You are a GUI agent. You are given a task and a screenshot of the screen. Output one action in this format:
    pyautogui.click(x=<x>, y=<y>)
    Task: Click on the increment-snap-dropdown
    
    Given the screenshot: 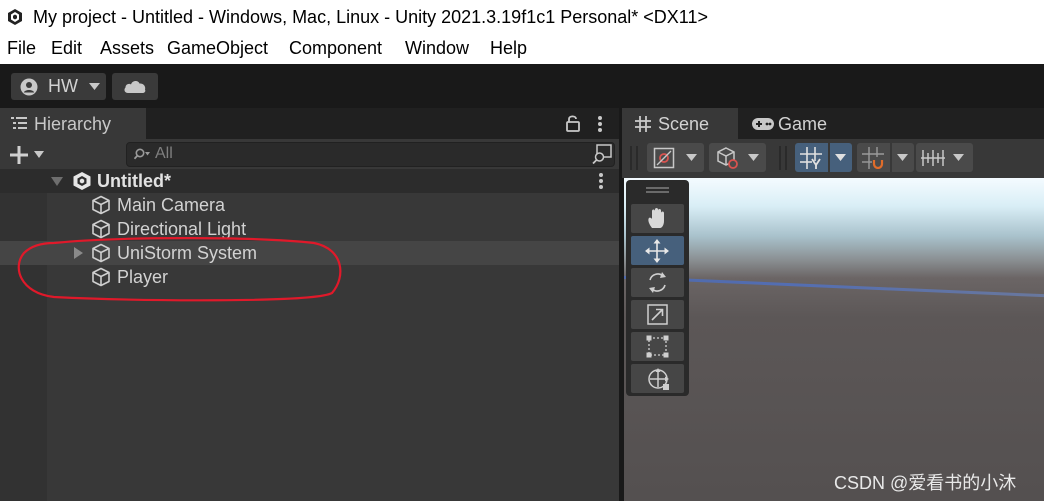 What is the action you would take?
    pyautogui.click(x=944, y=157)
    